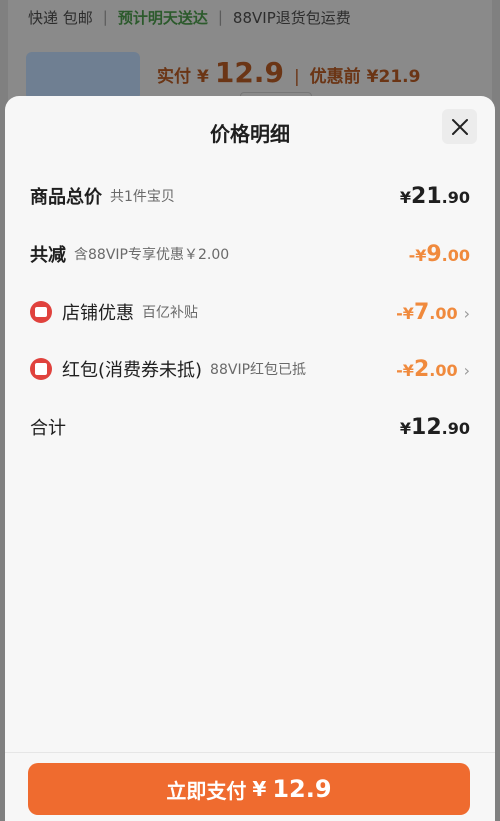 This screenshot has width=500, height=821. I want to click on pay-amount: 12.9, so click(302, 789).